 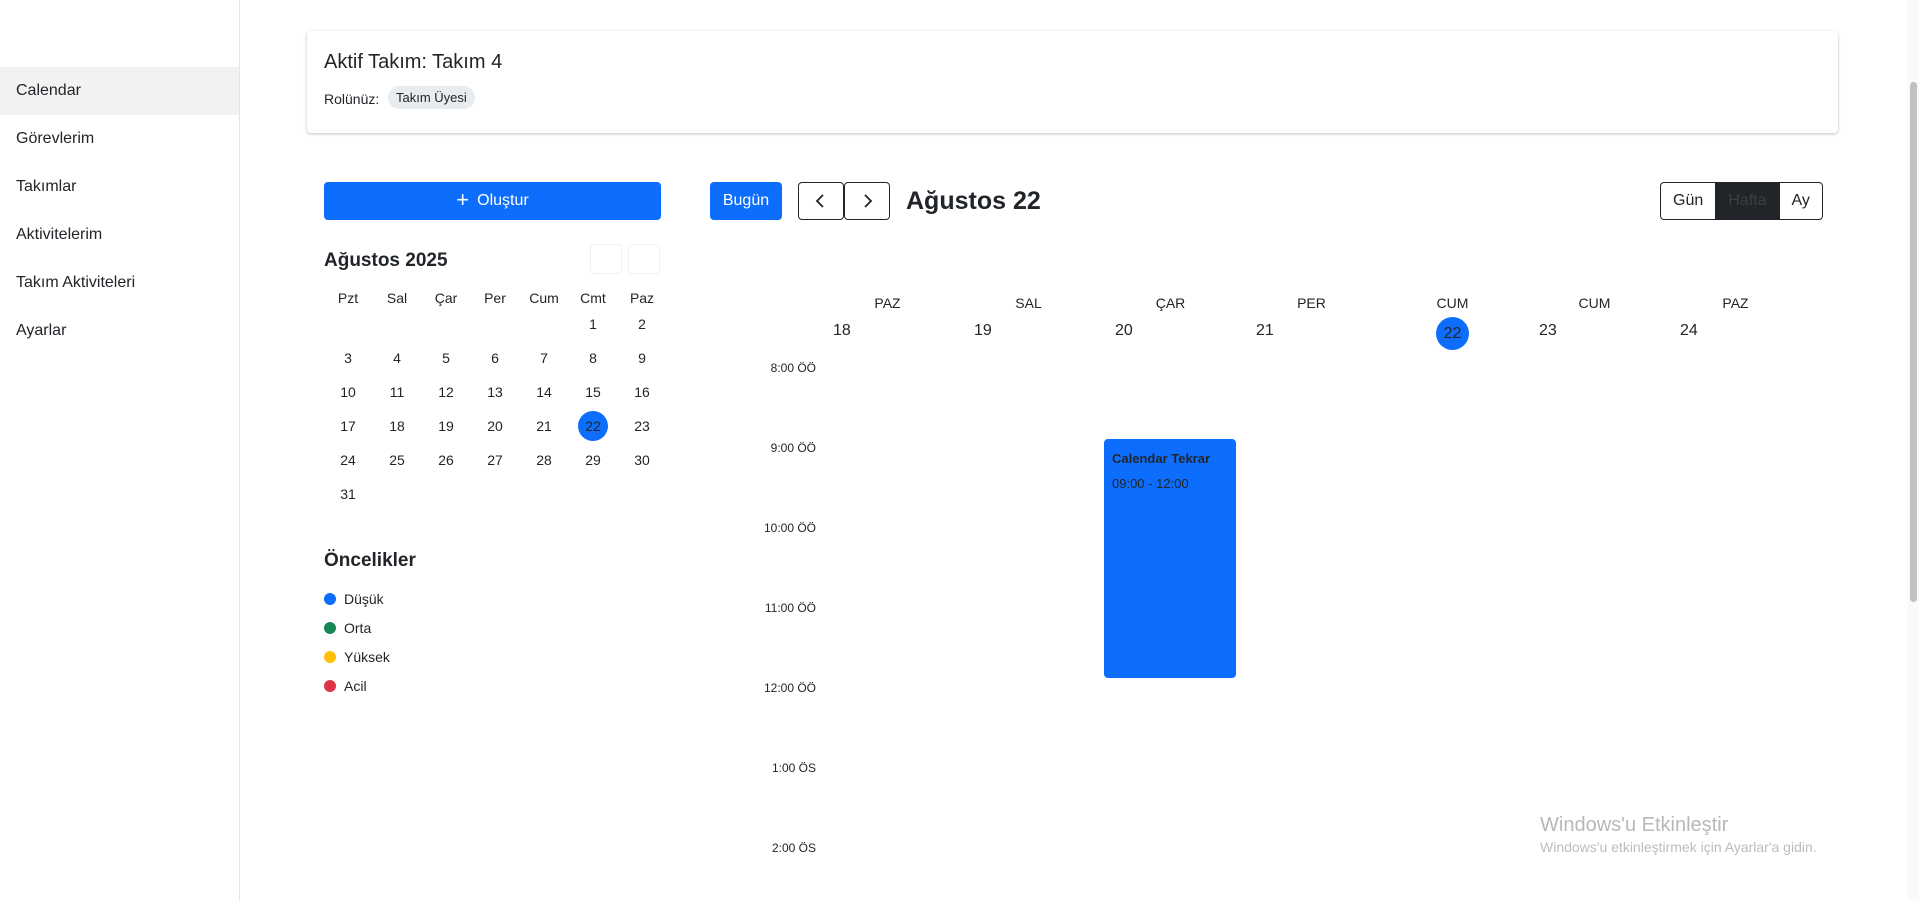 I want to click on sidebar-item-takim-aktiviteleri: Takım Aktiviteleri, so click(x=119, y=283).